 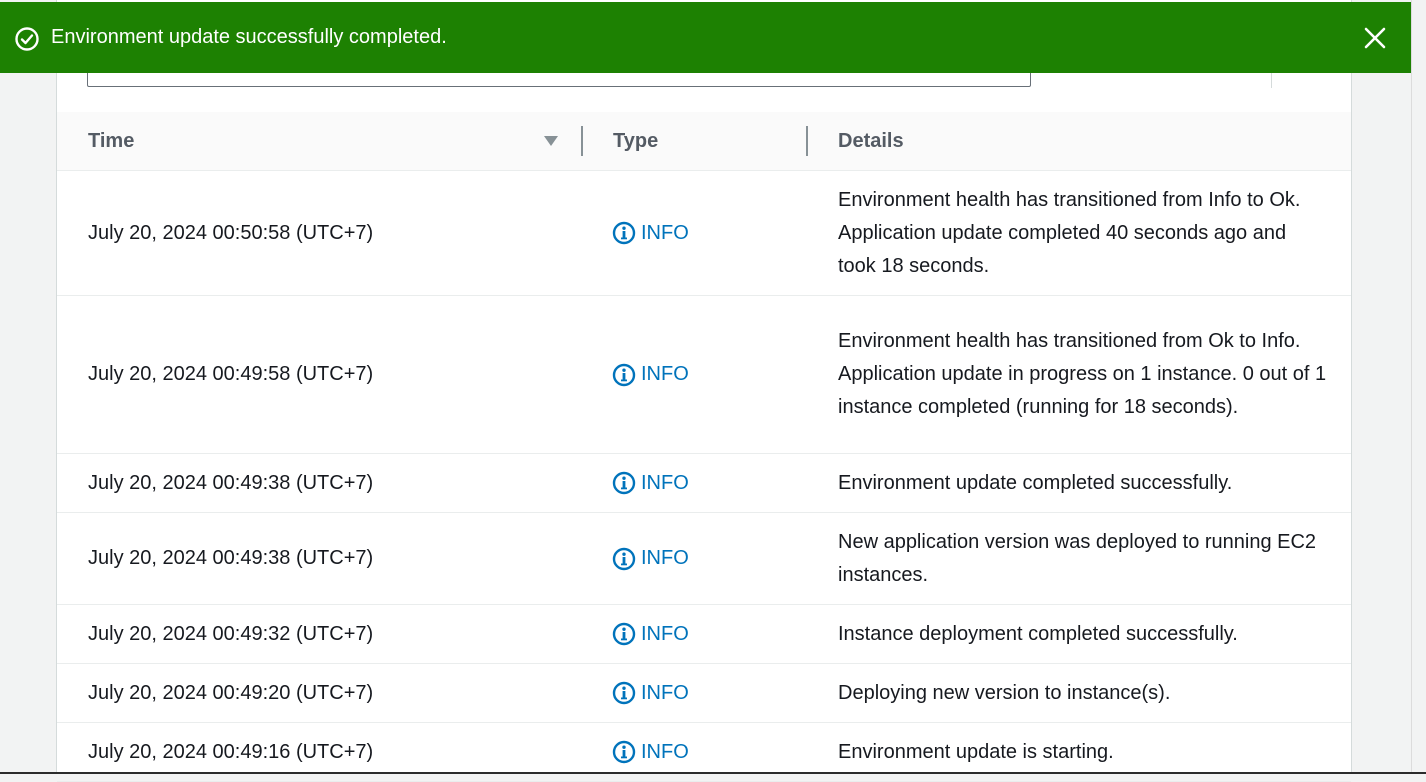 I want to click on table-header: Time Type Details, so click(x=704, y=141).